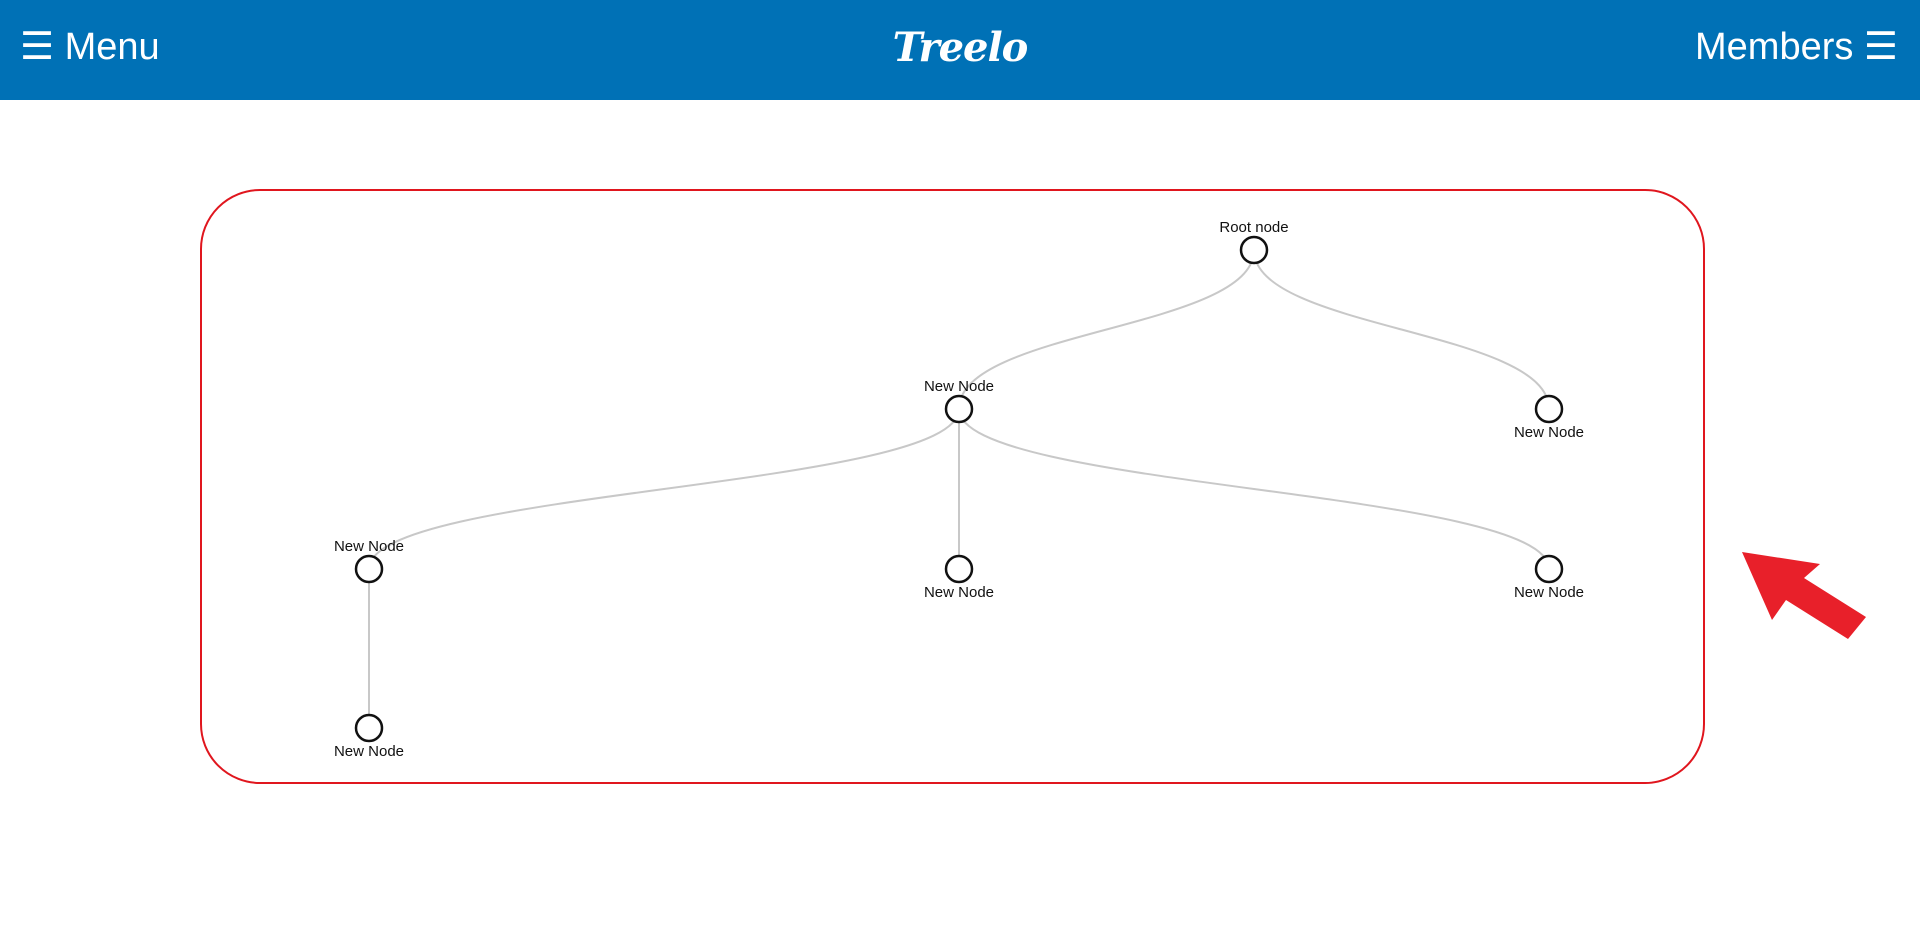 The width and height of the screenshot is (1920, 940). I want to click on tree-root-node: Root node, so click(1254, 242).